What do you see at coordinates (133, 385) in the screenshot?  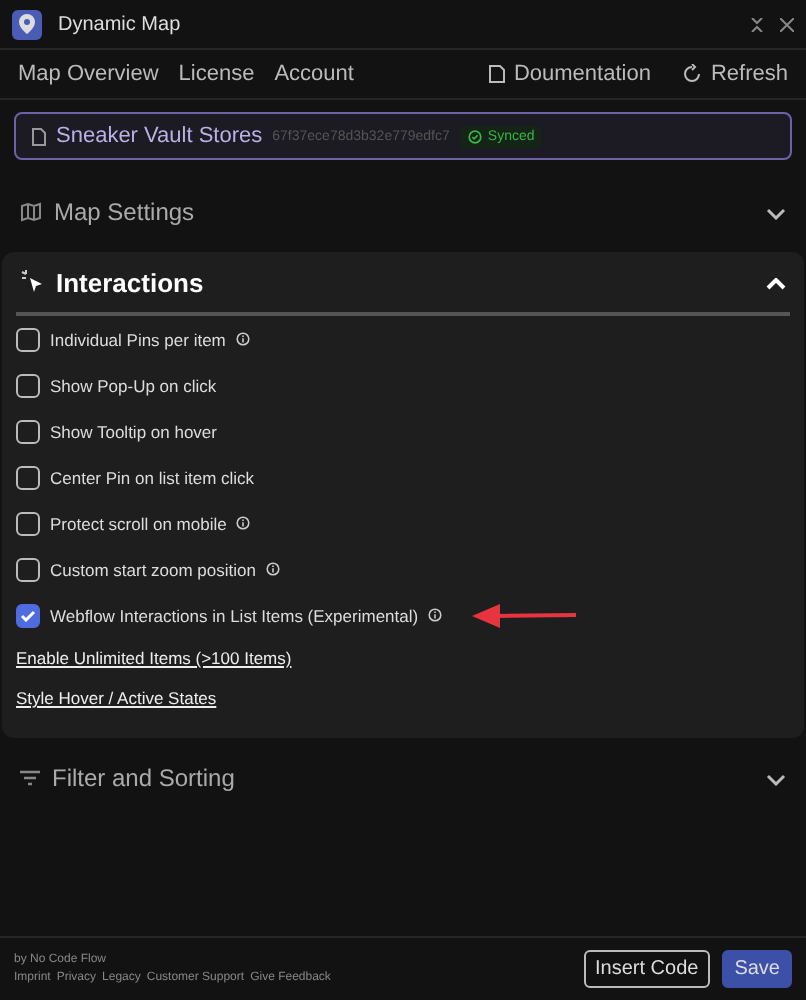 I see `checkbox-label: Show Pop-Up on click` at bounding box center [133, 385].